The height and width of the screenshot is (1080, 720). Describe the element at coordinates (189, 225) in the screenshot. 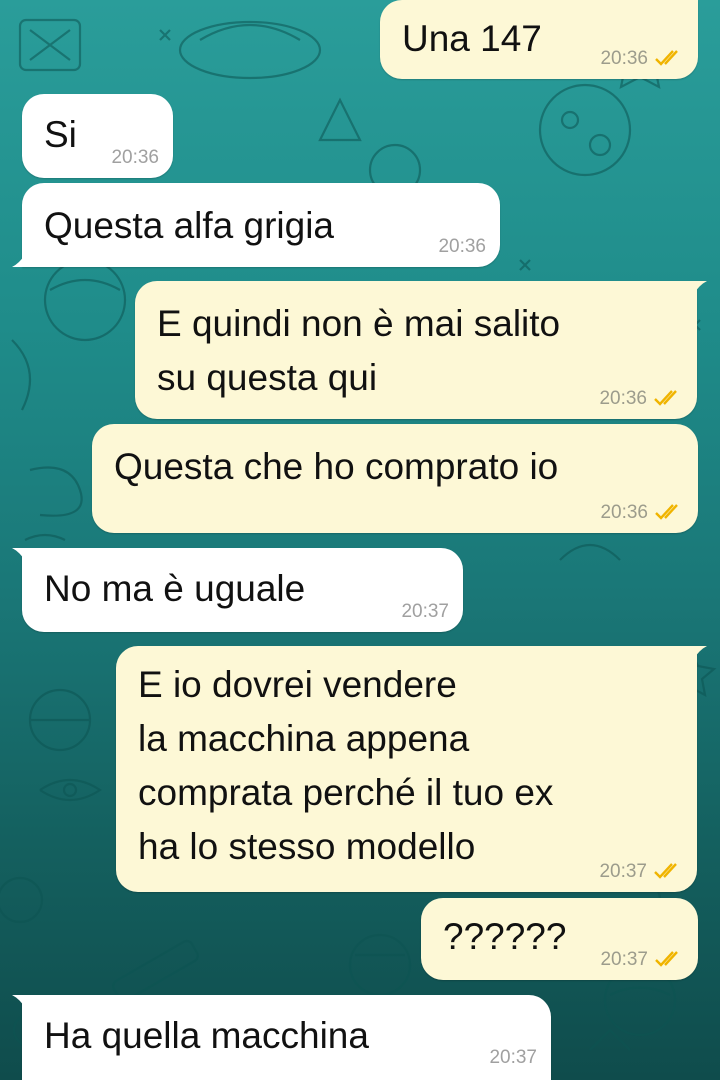

I see `message-text: Questa alfa grigia` at that location.